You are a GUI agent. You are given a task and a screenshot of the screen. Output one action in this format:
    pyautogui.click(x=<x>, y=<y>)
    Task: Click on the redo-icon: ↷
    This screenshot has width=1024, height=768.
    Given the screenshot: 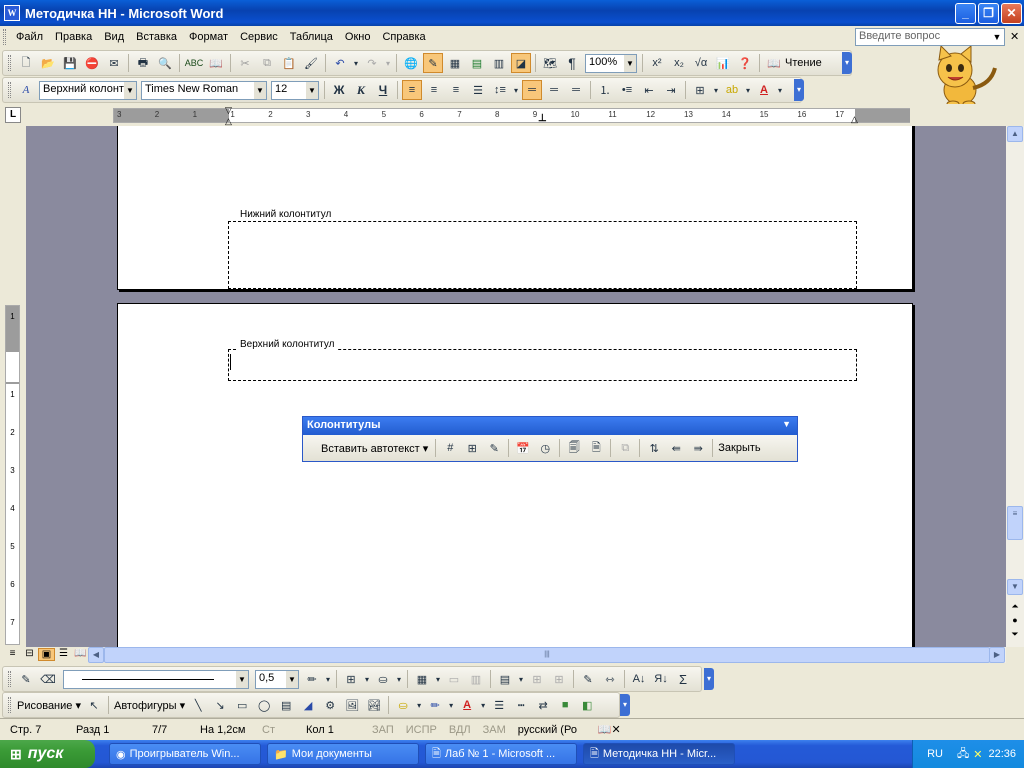 What is the action you would take?
    pyautogui.click(x=372, y=63)
    